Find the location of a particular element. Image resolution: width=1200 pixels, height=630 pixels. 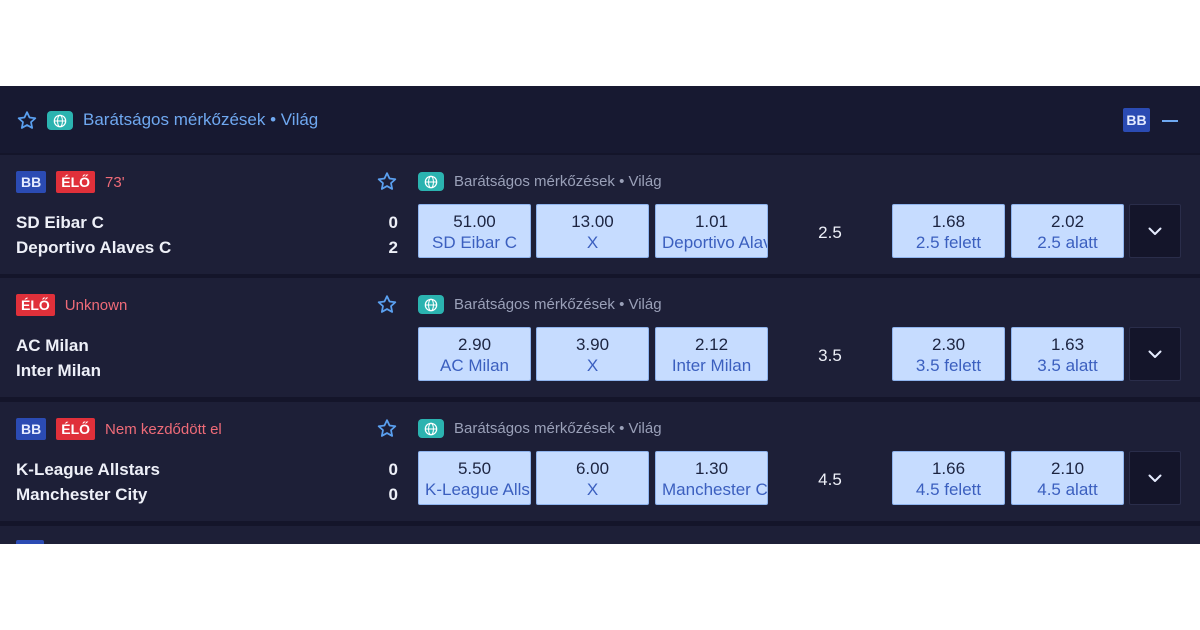

odd-value: 6.00 is located at coordinates (592, 468).